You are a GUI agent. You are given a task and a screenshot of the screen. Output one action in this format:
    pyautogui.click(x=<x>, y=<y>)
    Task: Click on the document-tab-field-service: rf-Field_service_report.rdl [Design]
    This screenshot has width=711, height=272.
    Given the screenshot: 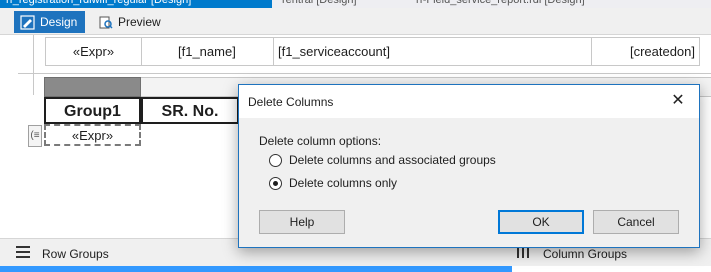 What is the action you would take?
    pyautogui.click(x=560, y=4)
    